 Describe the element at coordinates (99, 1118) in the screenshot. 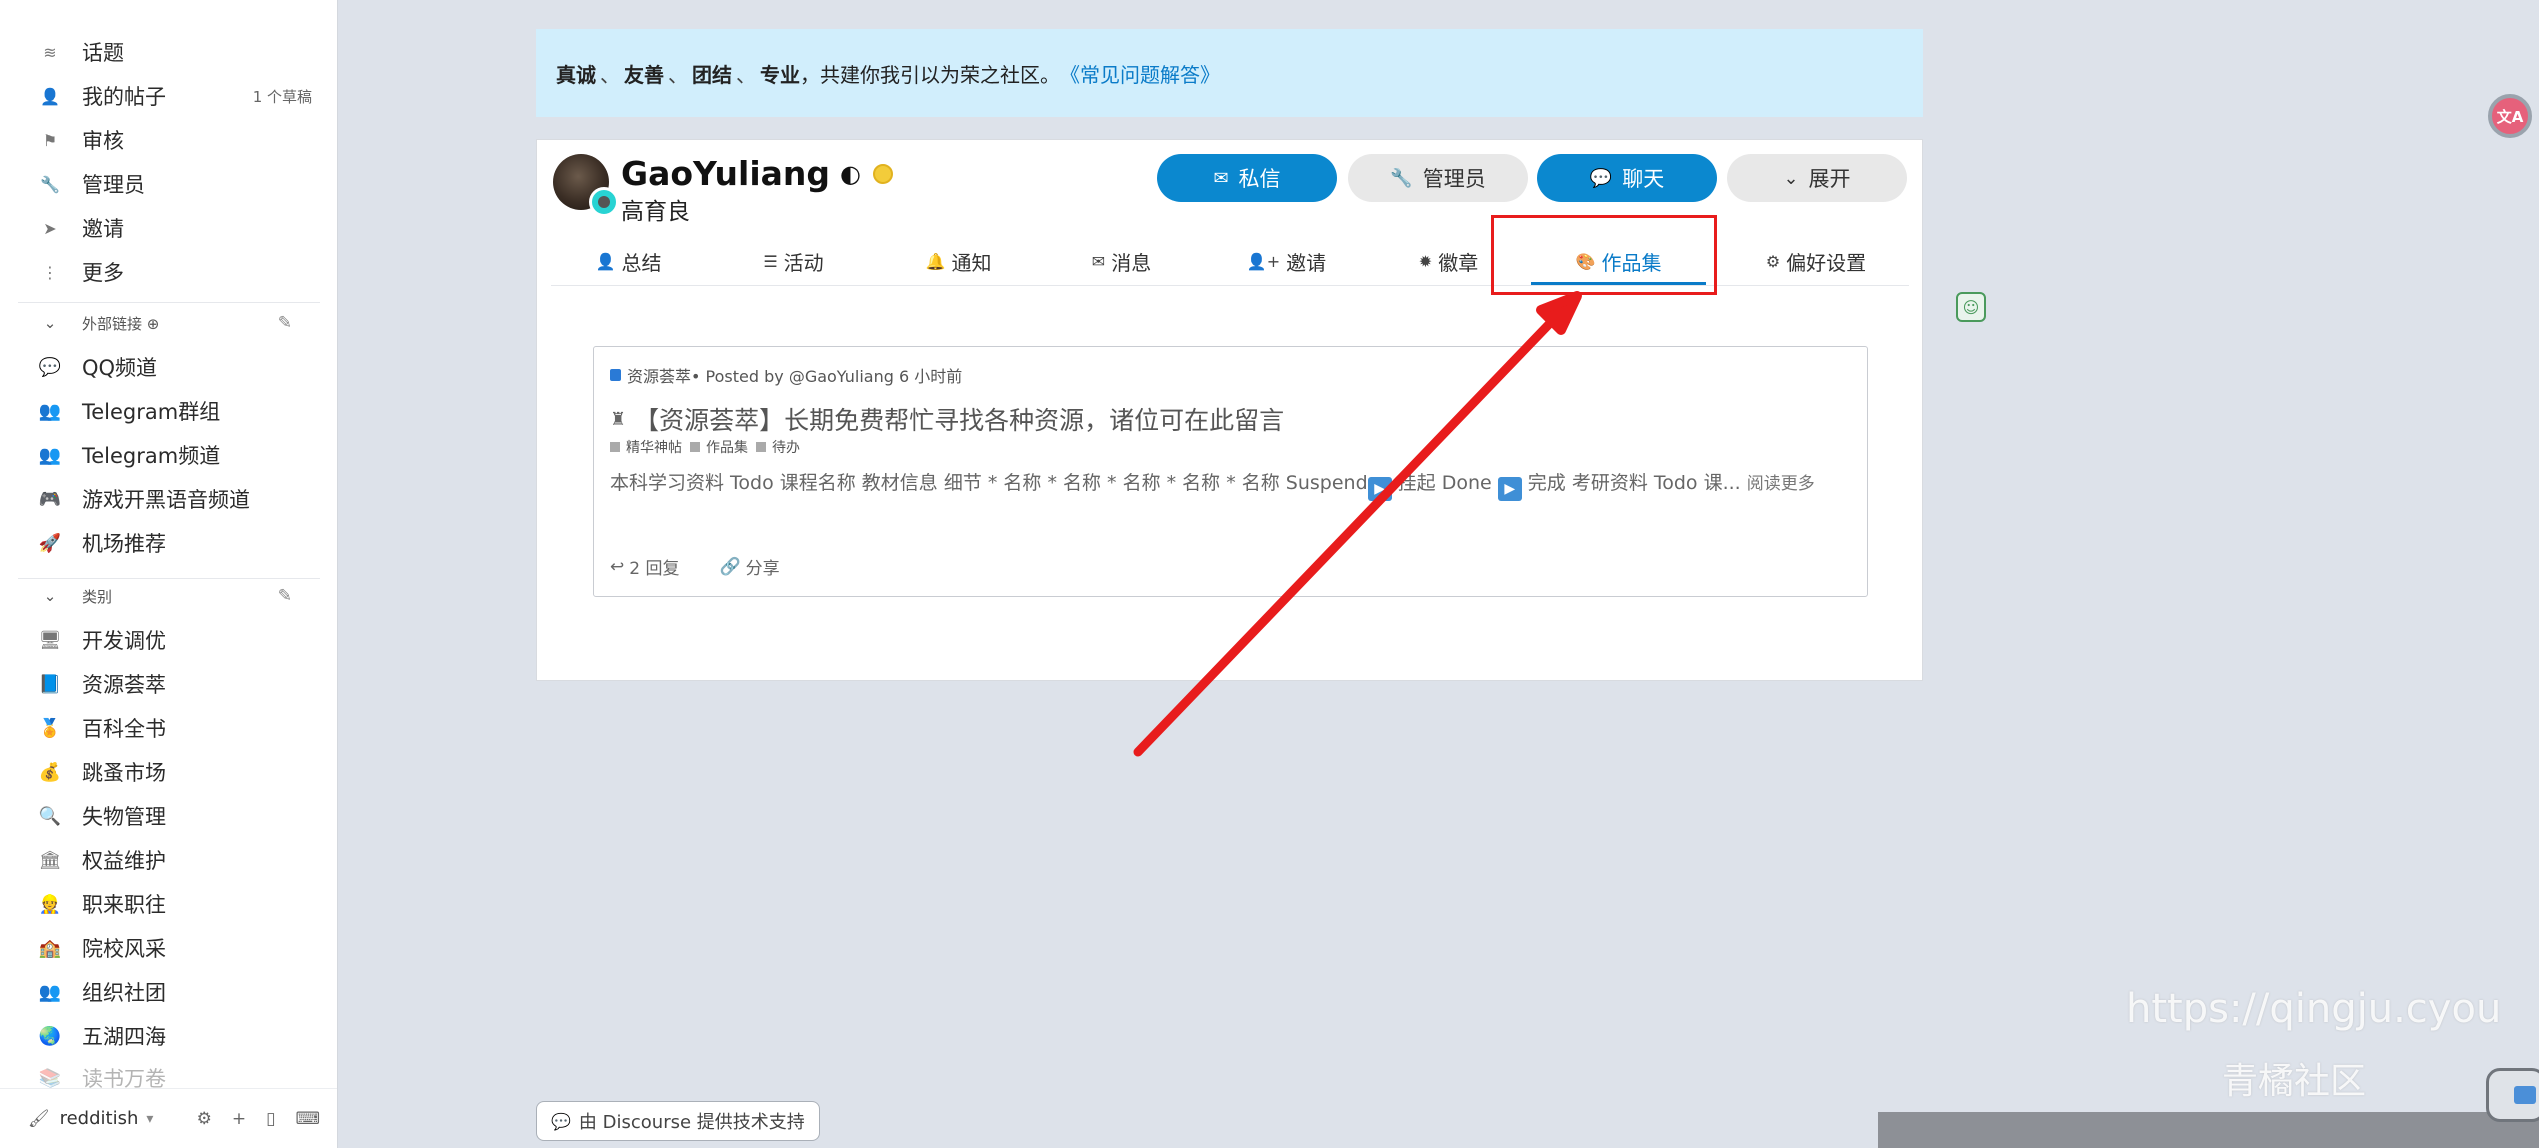

I see `theme-selector: redditish` at that location.